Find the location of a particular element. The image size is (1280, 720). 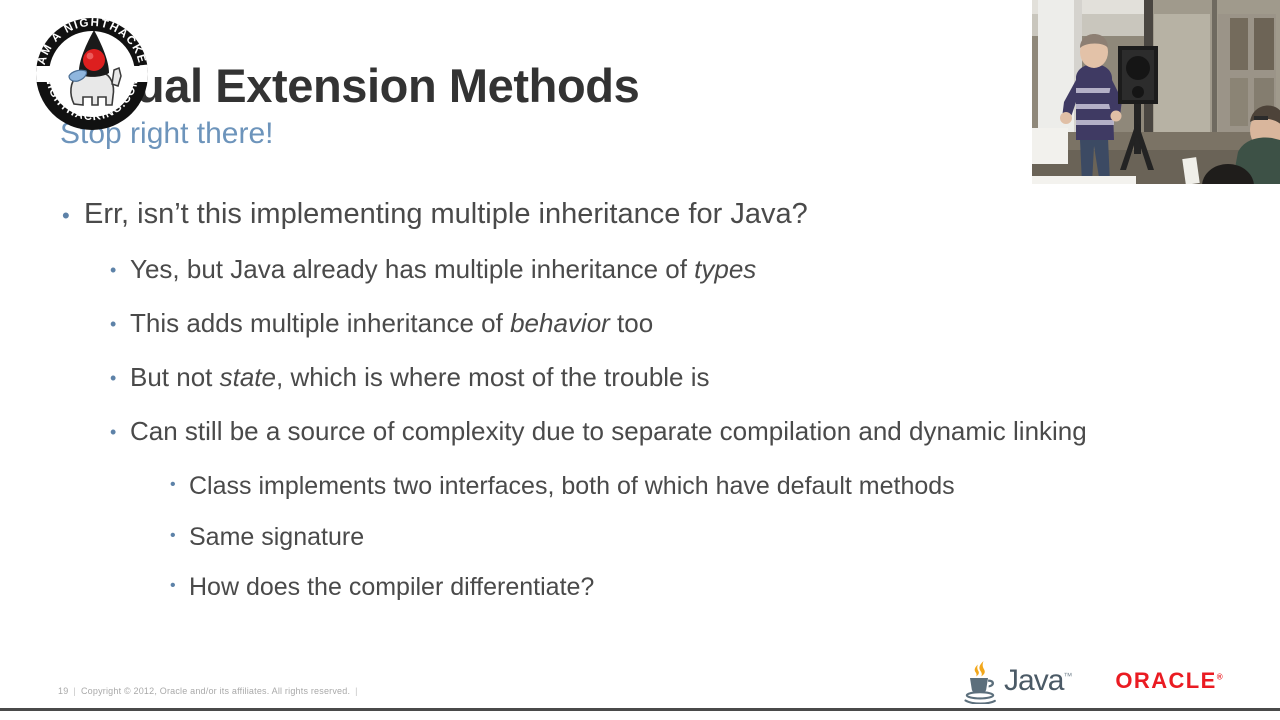

oracle-trademark-symbol: ® is located at coordinates (1220, 677).